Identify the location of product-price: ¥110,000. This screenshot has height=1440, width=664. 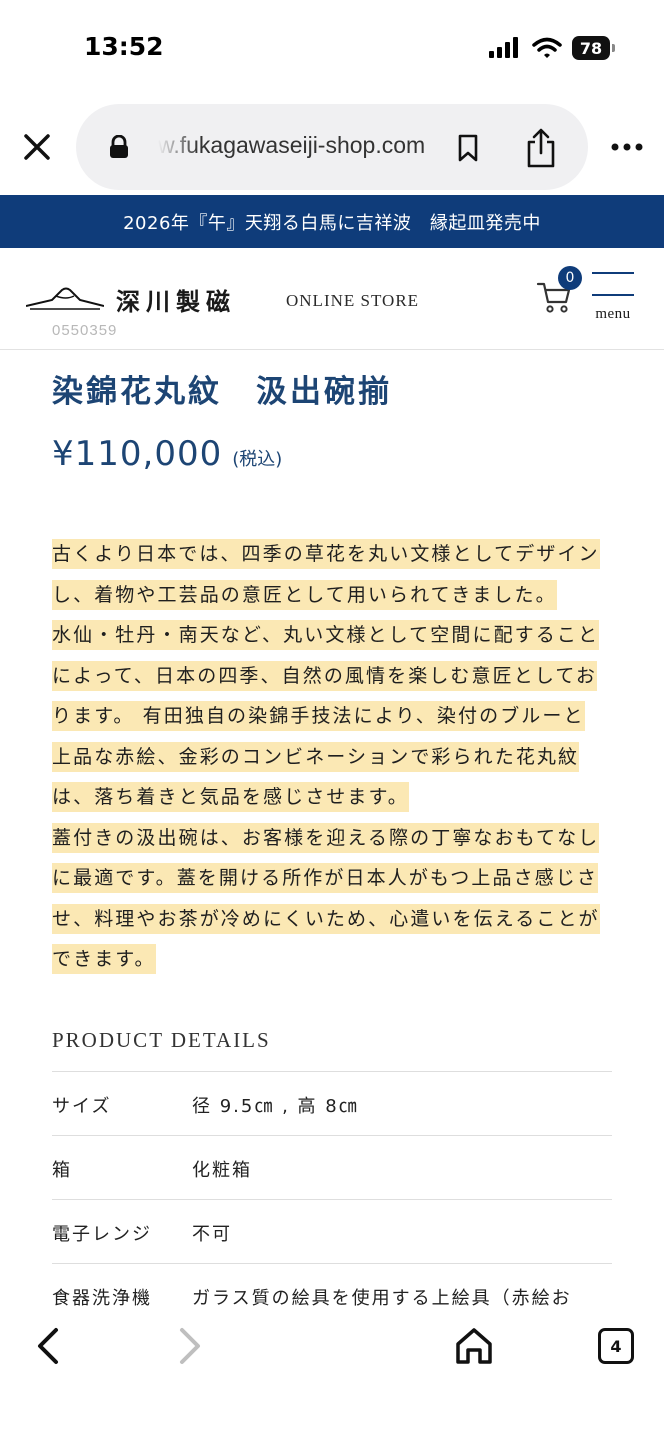
(137, 454).